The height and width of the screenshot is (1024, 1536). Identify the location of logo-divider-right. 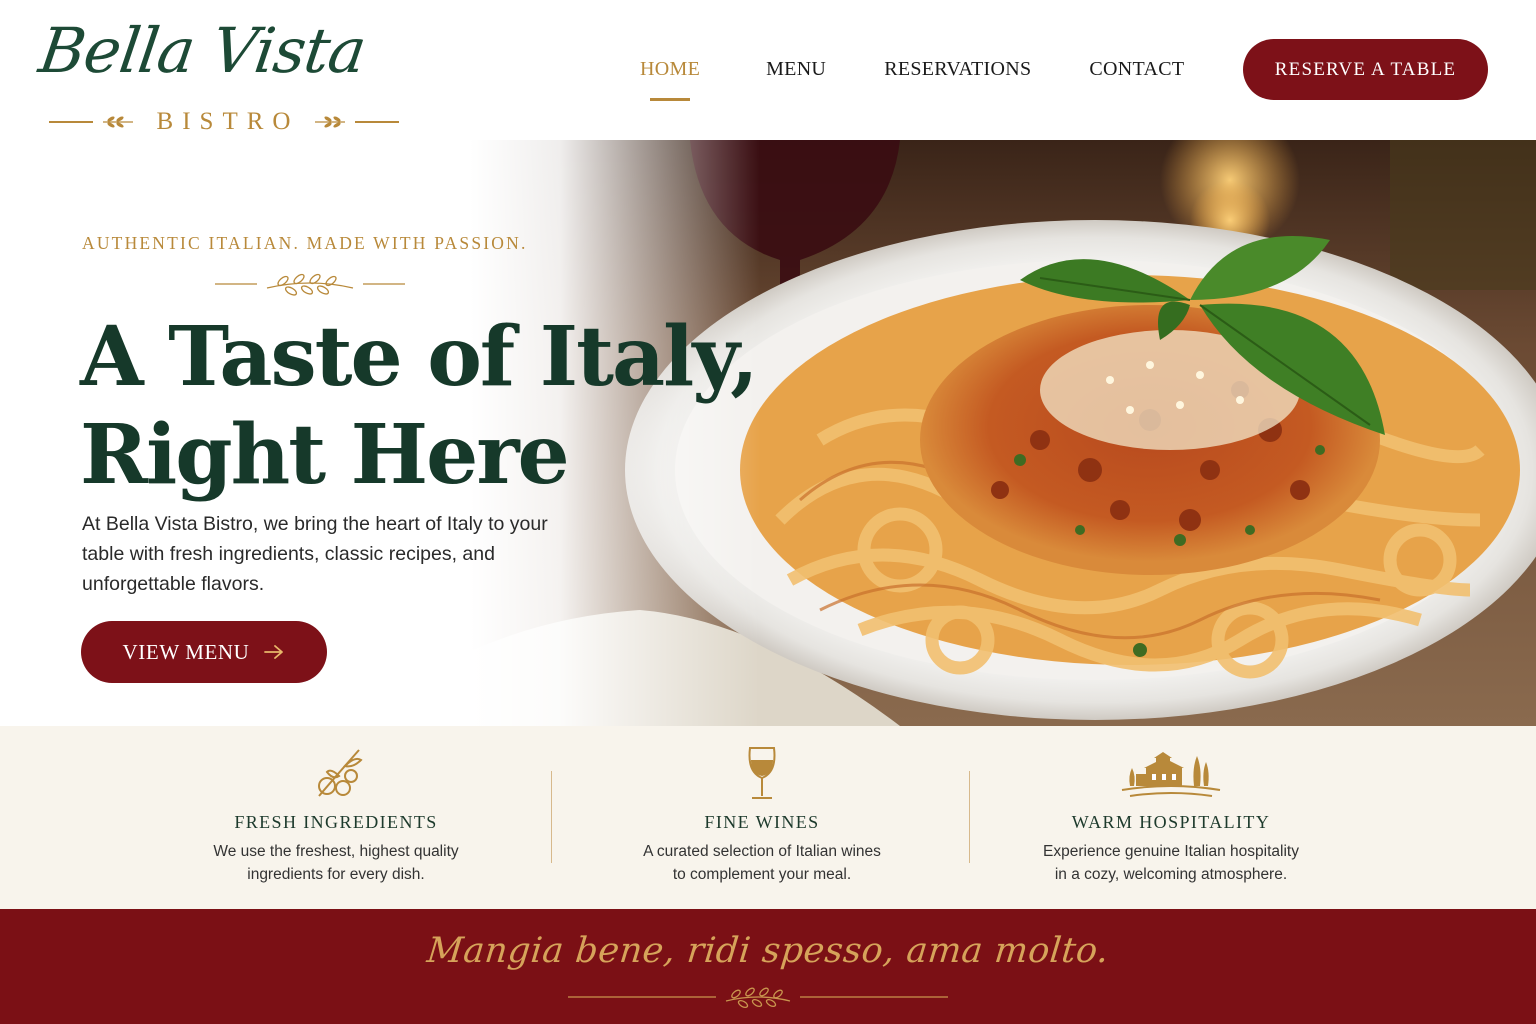
(377, 122).